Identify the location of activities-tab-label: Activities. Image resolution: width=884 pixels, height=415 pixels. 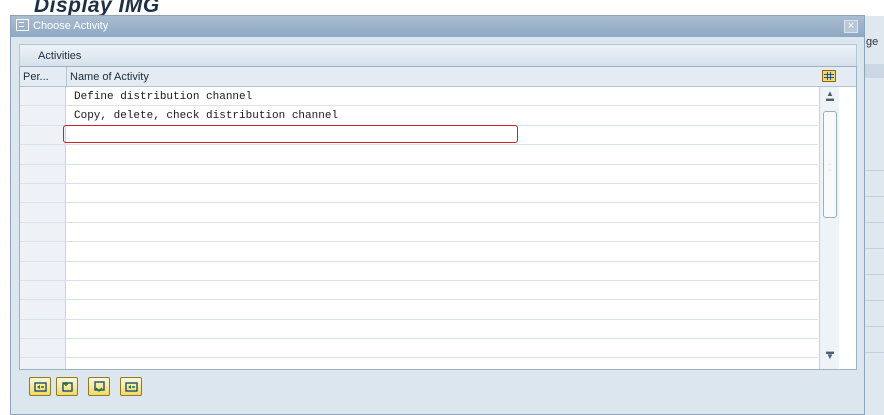
(60, 56).